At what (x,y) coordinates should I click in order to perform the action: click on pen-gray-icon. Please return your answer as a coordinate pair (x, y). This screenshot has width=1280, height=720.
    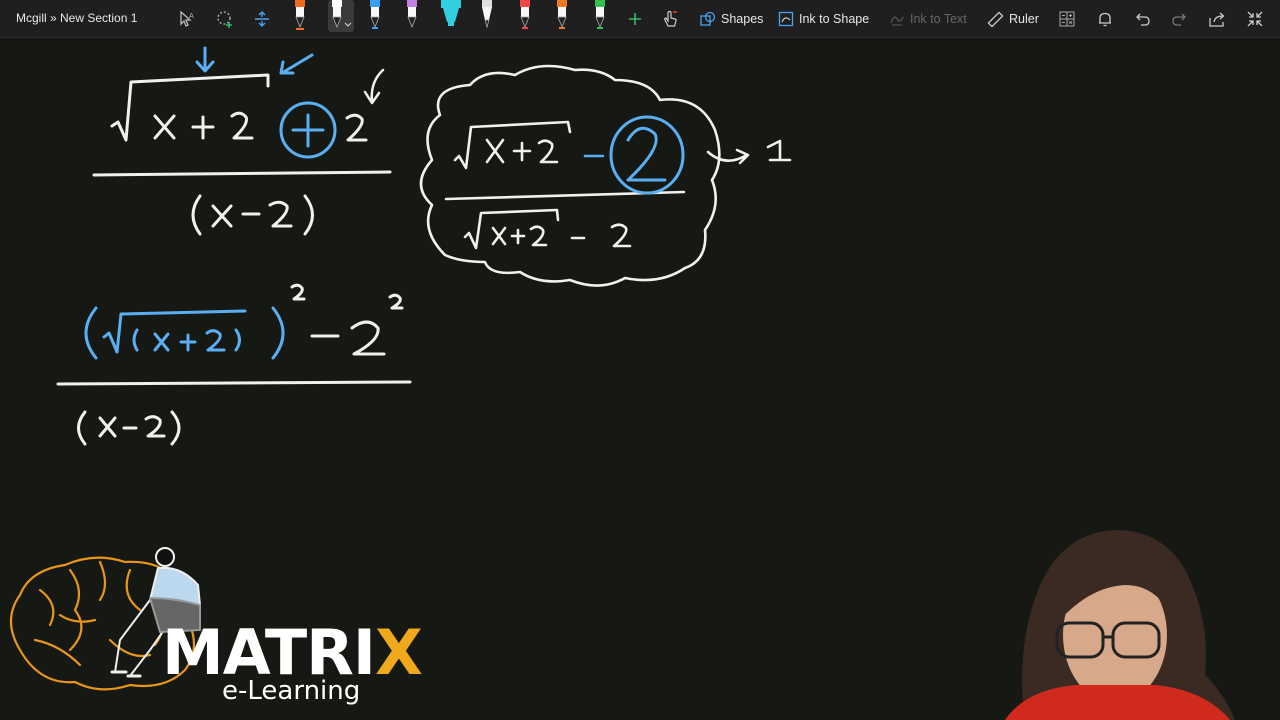
    Looking at the image, I should click on (487, 16).